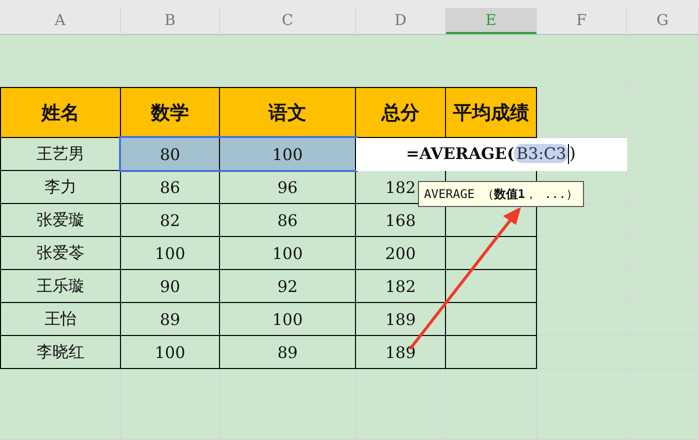  What do you see at coordinates (400, 253) in the screenshot?
I see `table-cell: 200` at bounding box center [400, 253].